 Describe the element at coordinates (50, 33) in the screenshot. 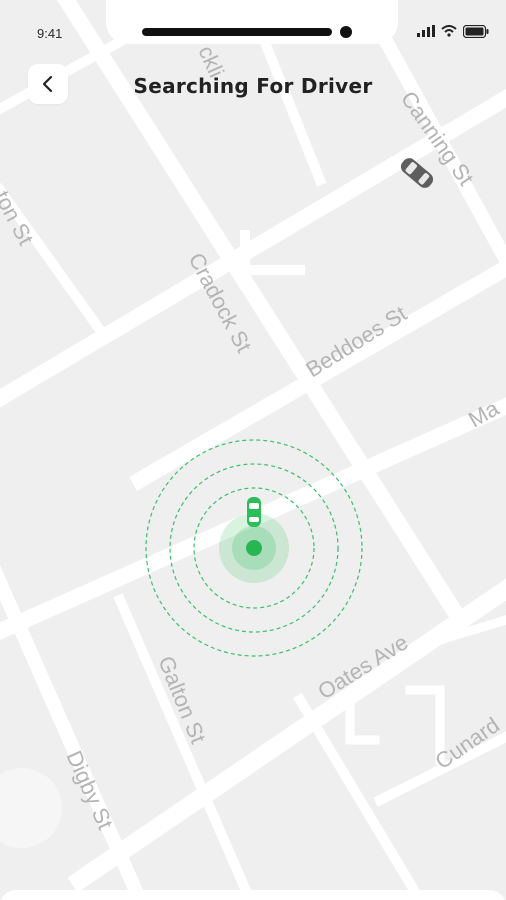

I see `status-time: 9:41` at that location.